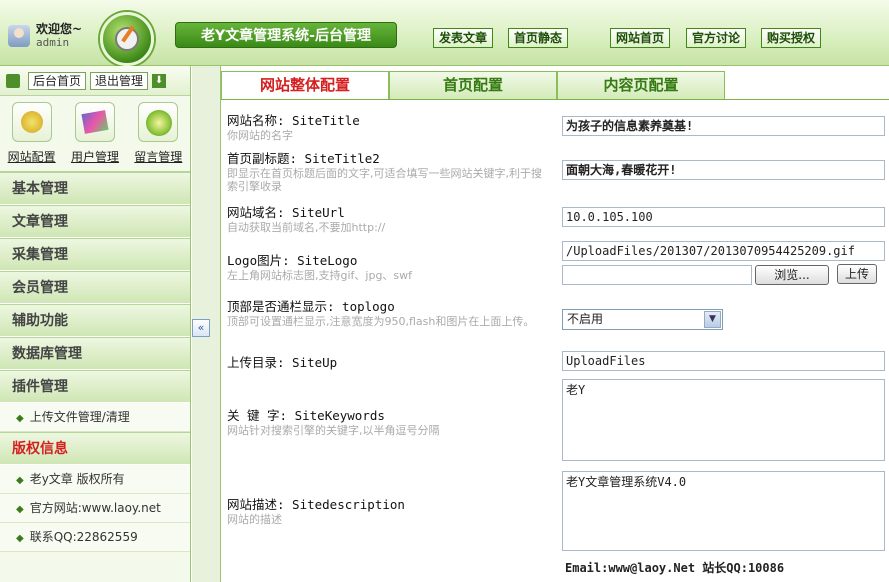  What do you see at coordinates (95, 448) in the screenshot?
I see `menu-copyright: 版权信息` at bounding box center [95, 448].